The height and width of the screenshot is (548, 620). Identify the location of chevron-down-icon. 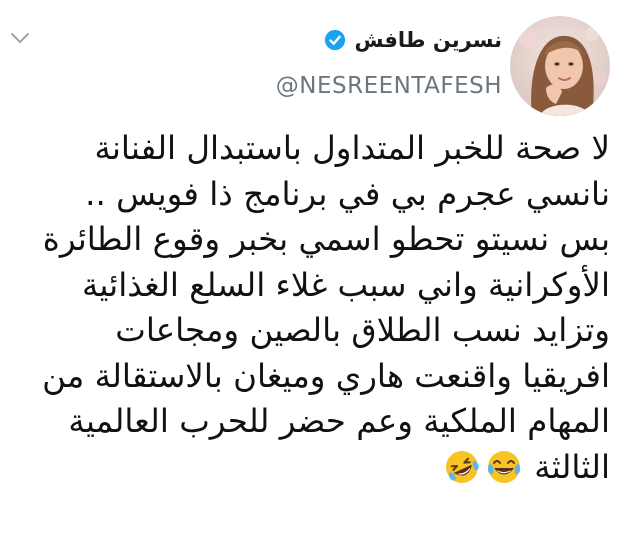
(20, 38).